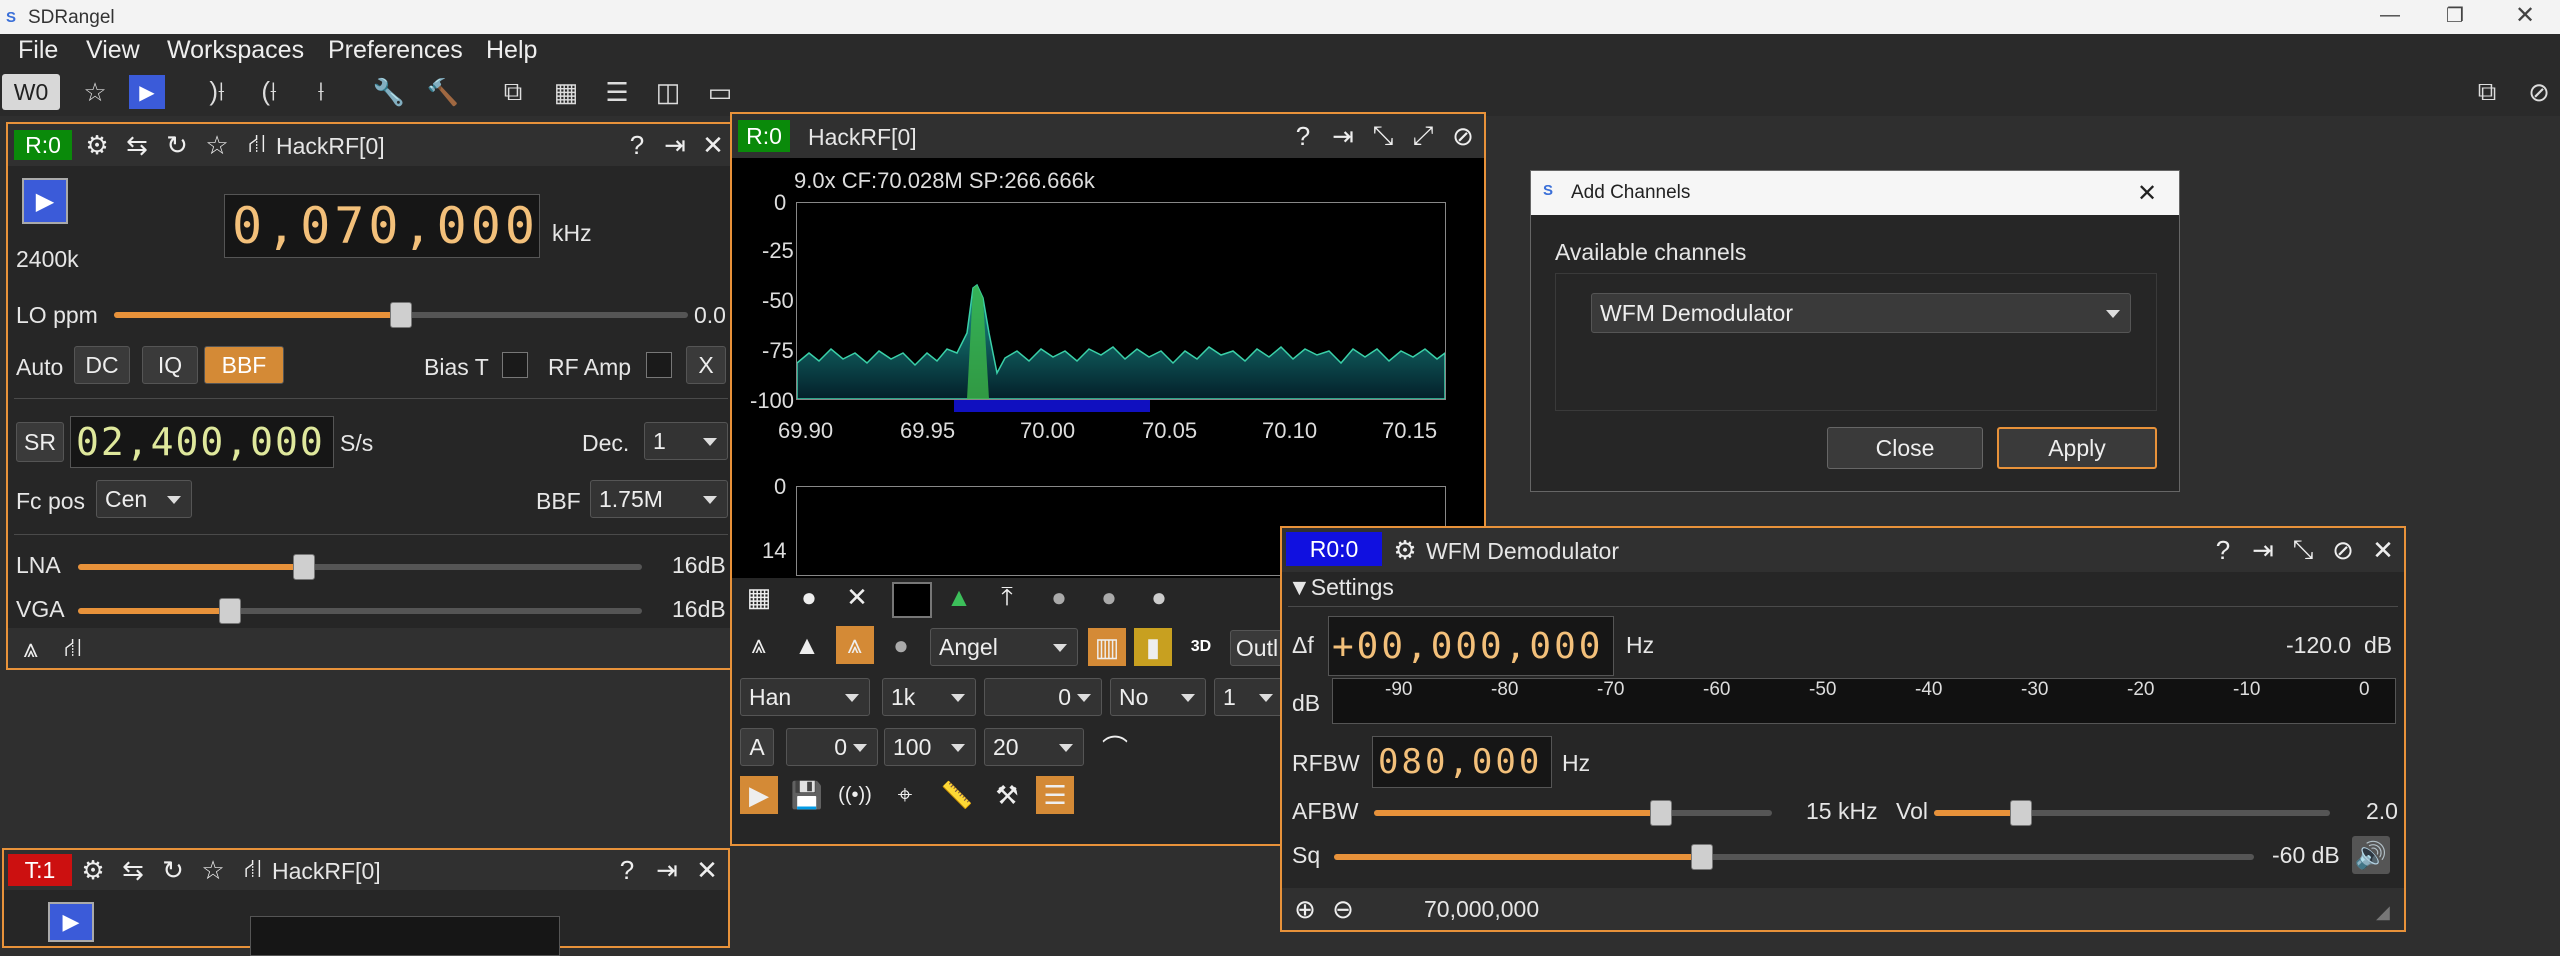  Describe the element at coordinates (929, 697) in the screenshot. I see `fft-size-select: 1k` at that location.